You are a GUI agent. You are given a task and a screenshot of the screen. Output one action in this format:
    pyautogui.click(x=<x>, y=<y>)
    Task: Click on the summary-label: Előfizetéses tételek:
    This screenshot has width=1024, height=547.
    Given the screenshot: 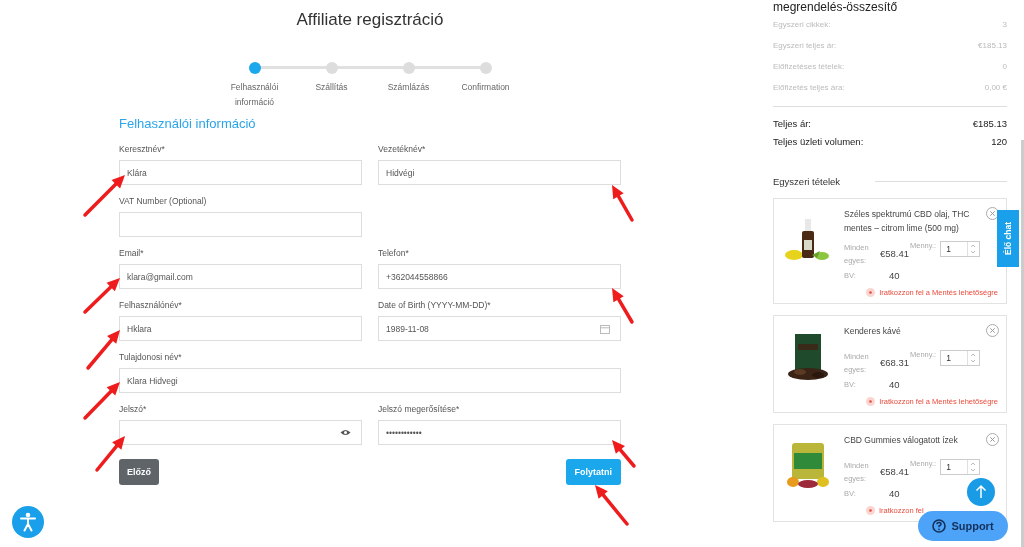 What is the action you would take?
    pyautogui.click(x=809, y=67)
    